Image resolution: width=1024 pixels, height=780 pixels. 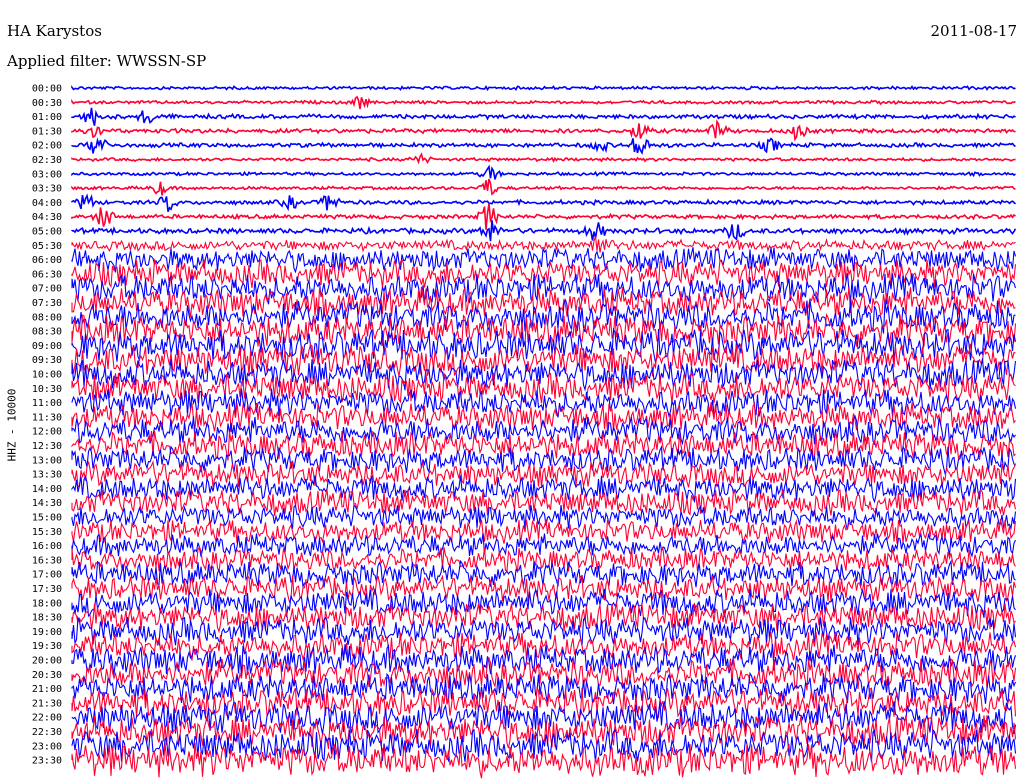 I want to click on time-tick-label: 11:30, so click(x=47, y=417).